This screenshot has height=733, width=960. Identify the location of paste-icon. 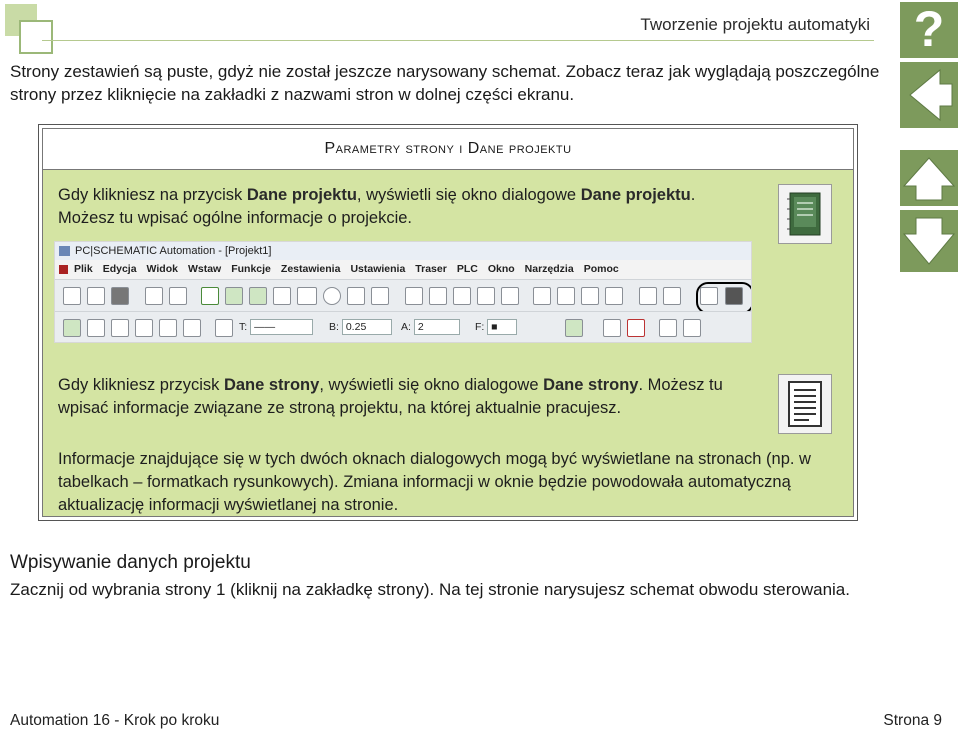
(462, 296).